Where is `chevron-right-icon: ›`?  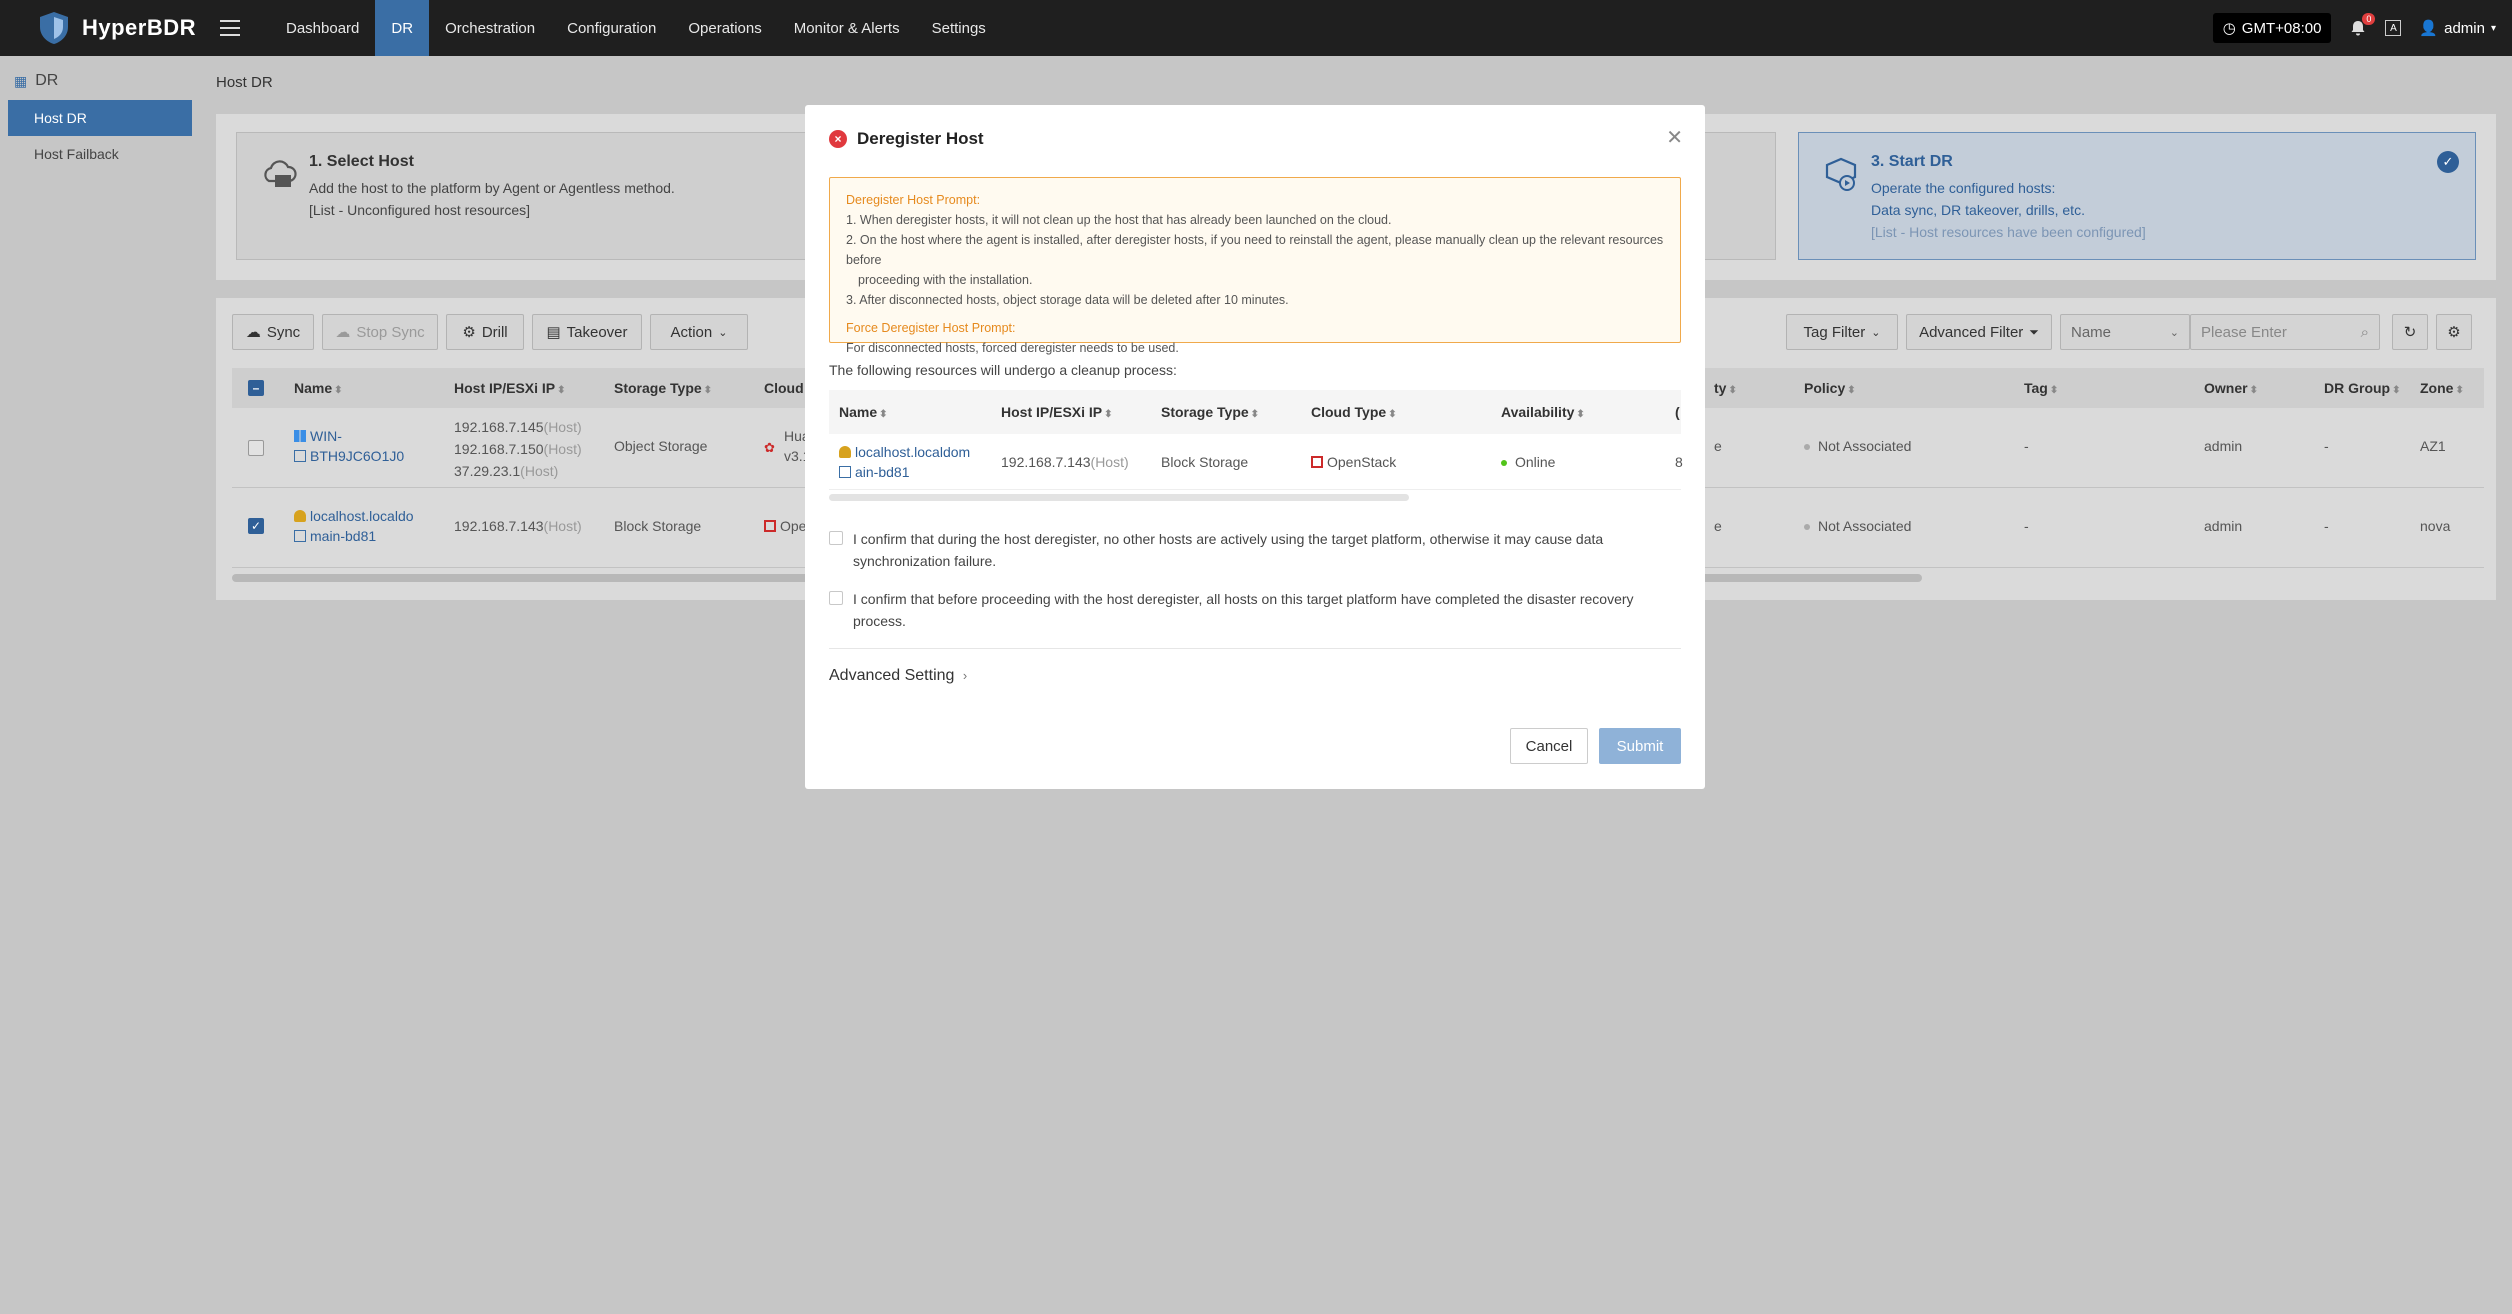
chevron-right-icon: › is located at coordinates (965, 675).